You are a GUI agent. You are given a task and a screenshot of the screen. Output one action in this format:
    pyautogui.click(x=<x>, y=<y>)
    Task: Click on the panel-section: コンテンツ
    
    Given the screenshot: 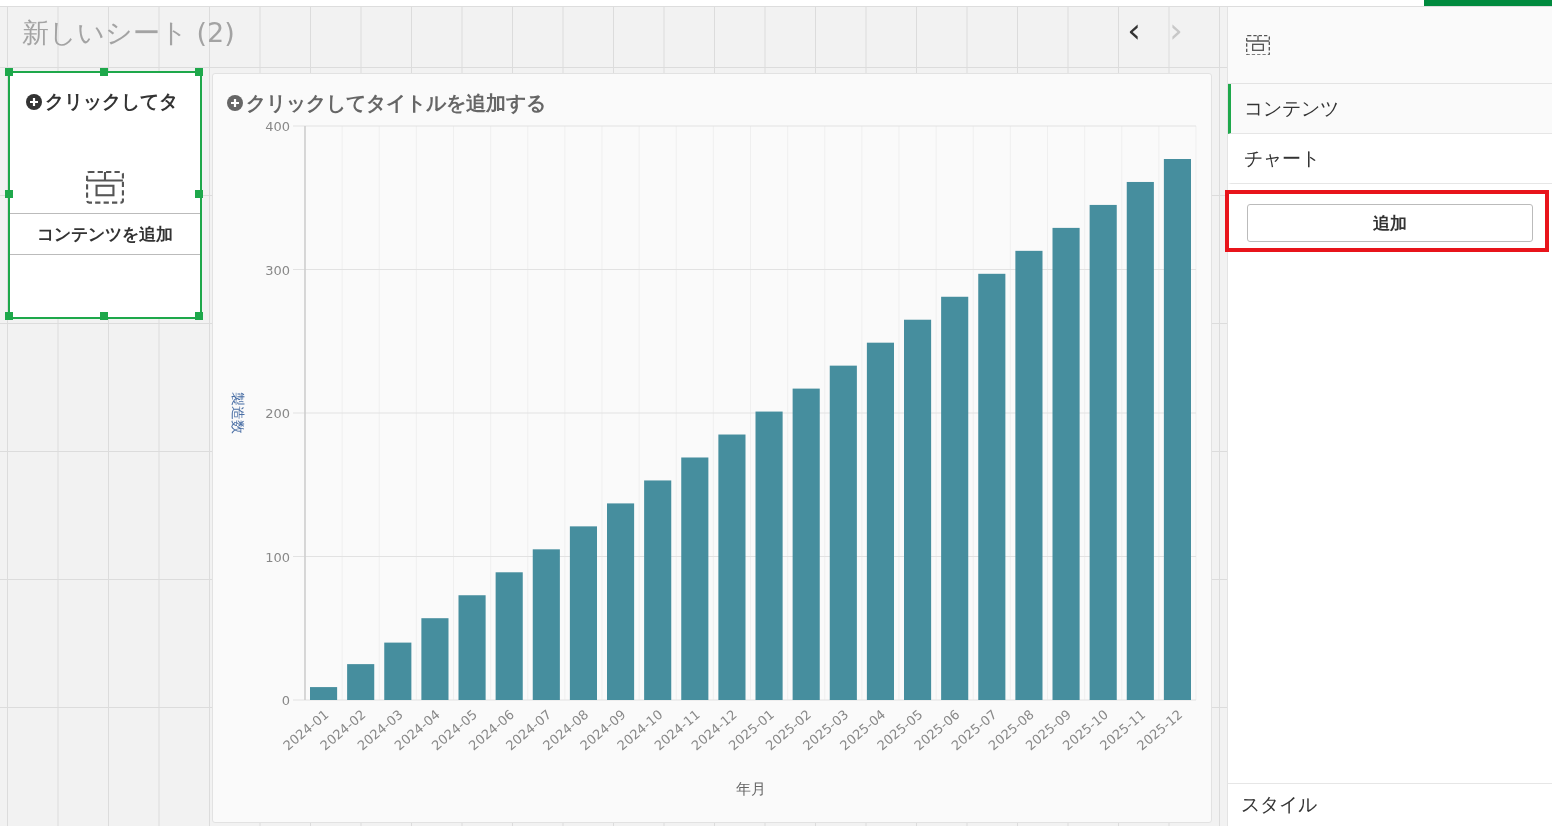 What is the action you would take?
    pyautogui.click(x=1390, y=109)
    